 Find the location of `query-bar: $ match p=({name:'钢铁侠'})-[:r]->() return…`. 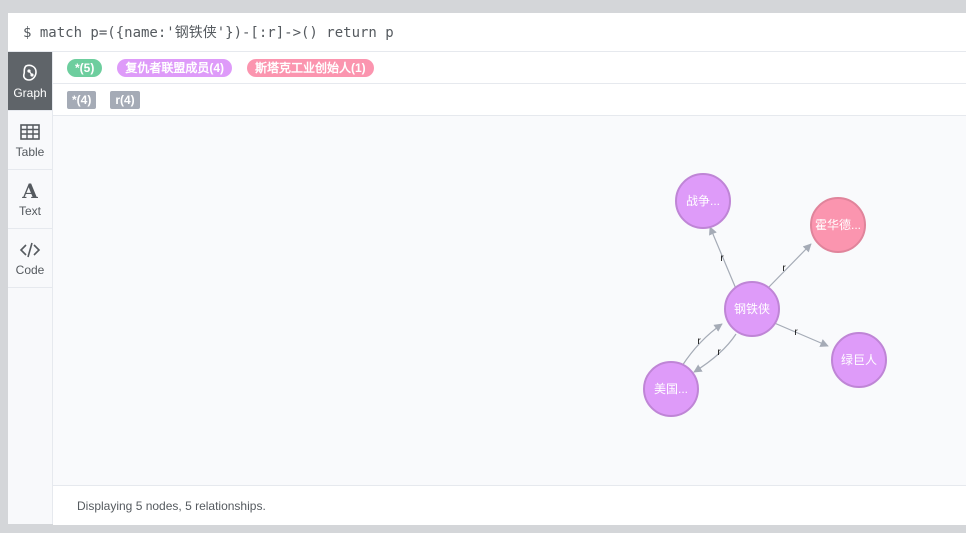

query-bar: $ match p=({name:'钢铁侠'})-[:r]->() return… is located at coordinates (487, 32).